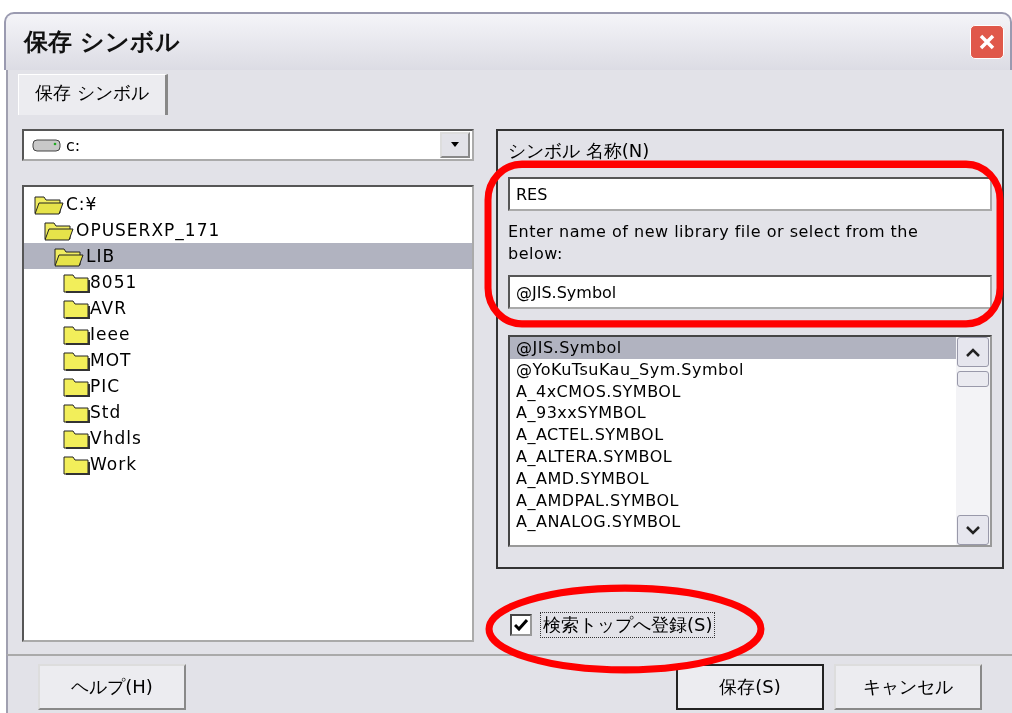 This screenshot has width=1012, height=713. I want to click on tree-item: 8051, so click(248, 282).